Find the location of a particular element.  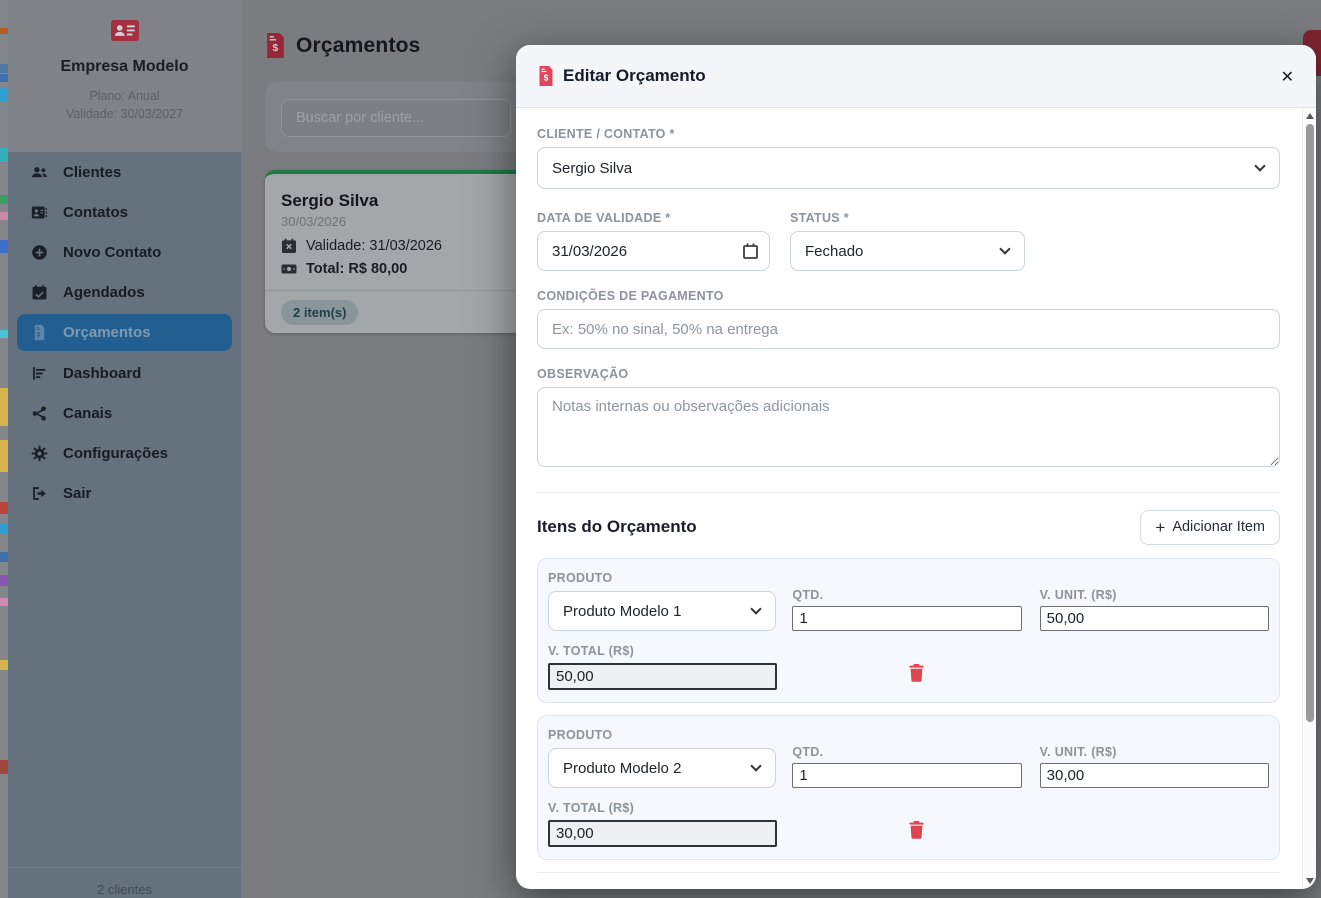

card-total-row: Total: R$ 80,00 is located at coordinates (344, 269).